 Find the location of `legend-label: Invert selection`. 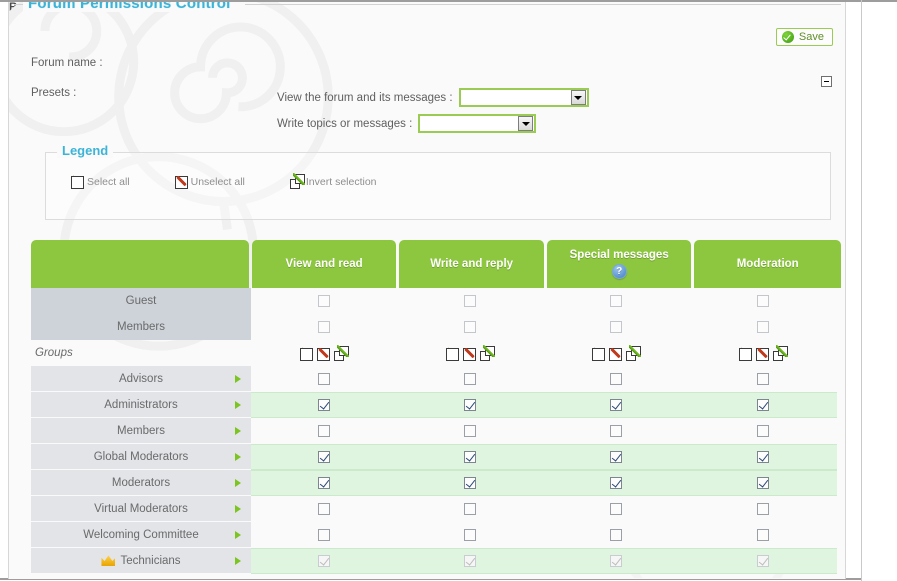

legend-label: Invert selection is located at coordinates (341, 181).